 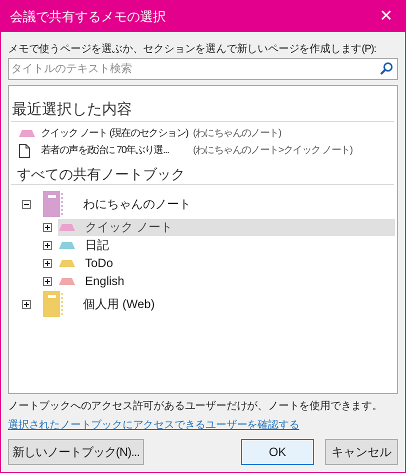 What do you see at coordinates (277, 452) in the screenshot?
I see `ok-button: OK` at bounding box center [277, 452].